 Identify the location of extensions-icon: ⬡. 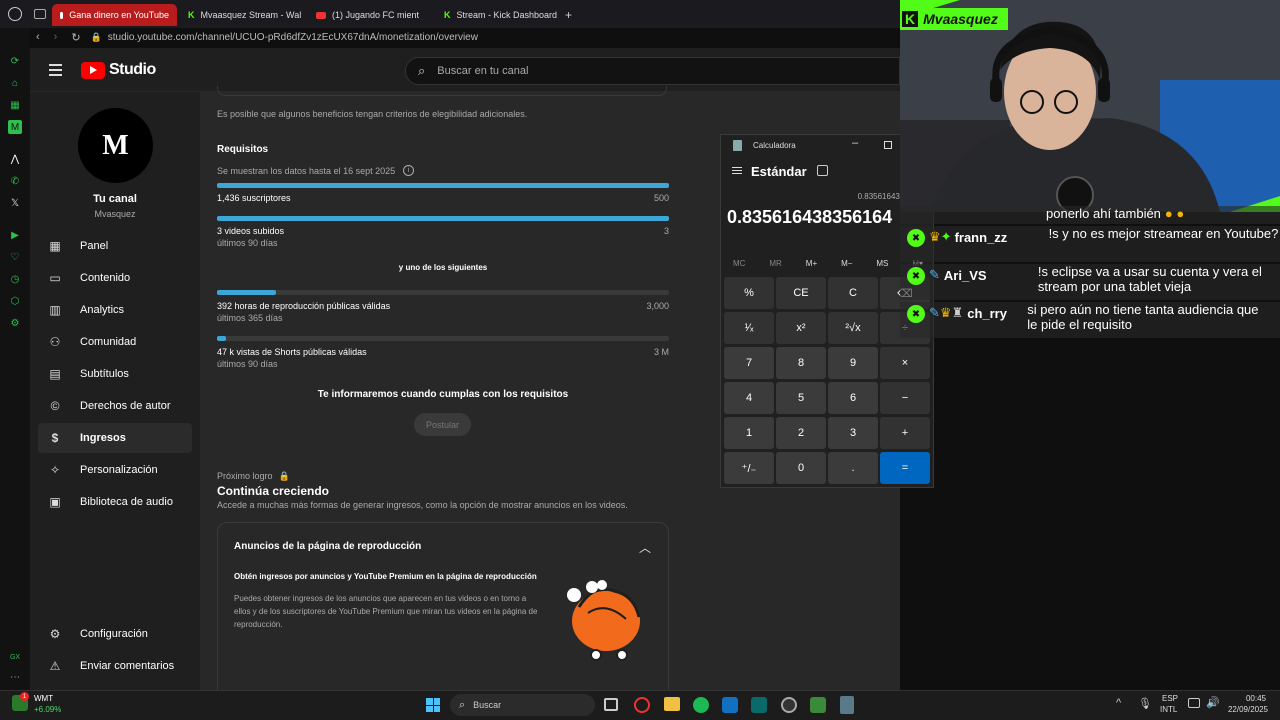
(15, 301).